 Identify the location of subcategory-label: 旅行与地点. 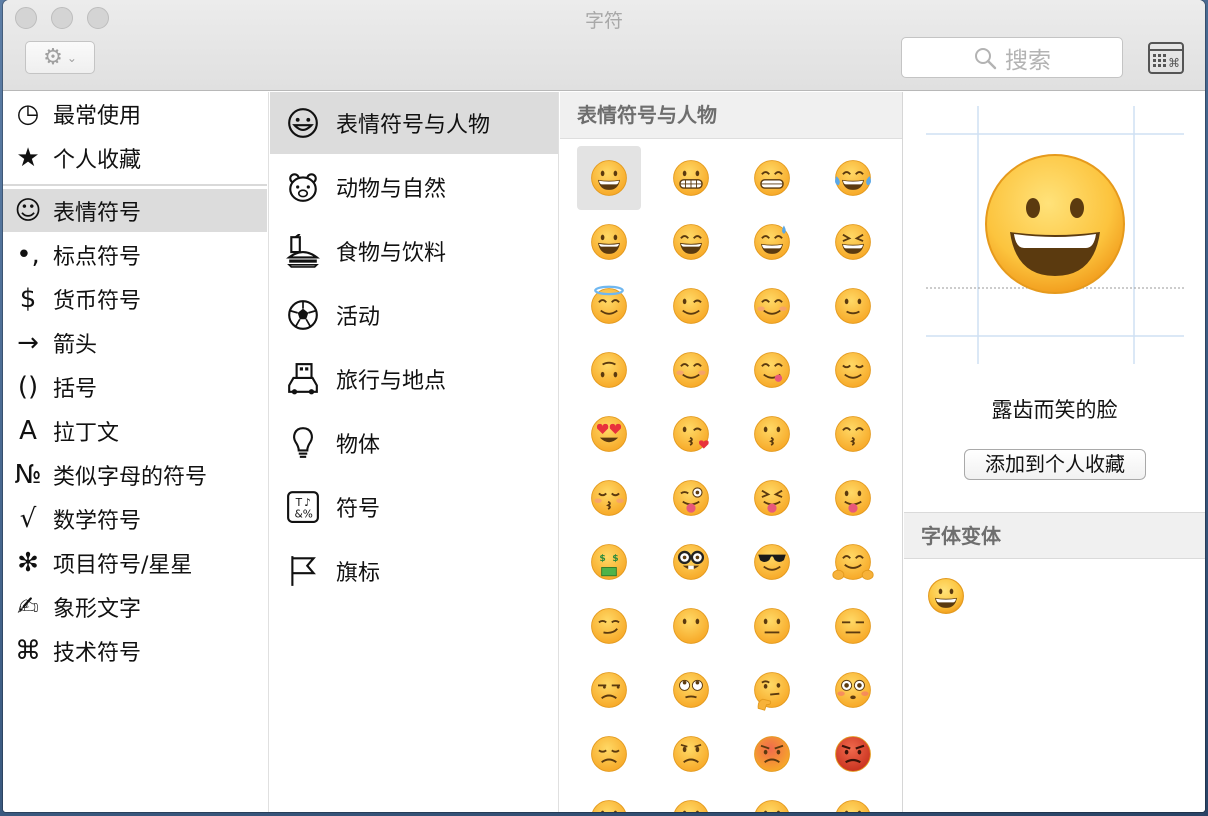
(391, 381).